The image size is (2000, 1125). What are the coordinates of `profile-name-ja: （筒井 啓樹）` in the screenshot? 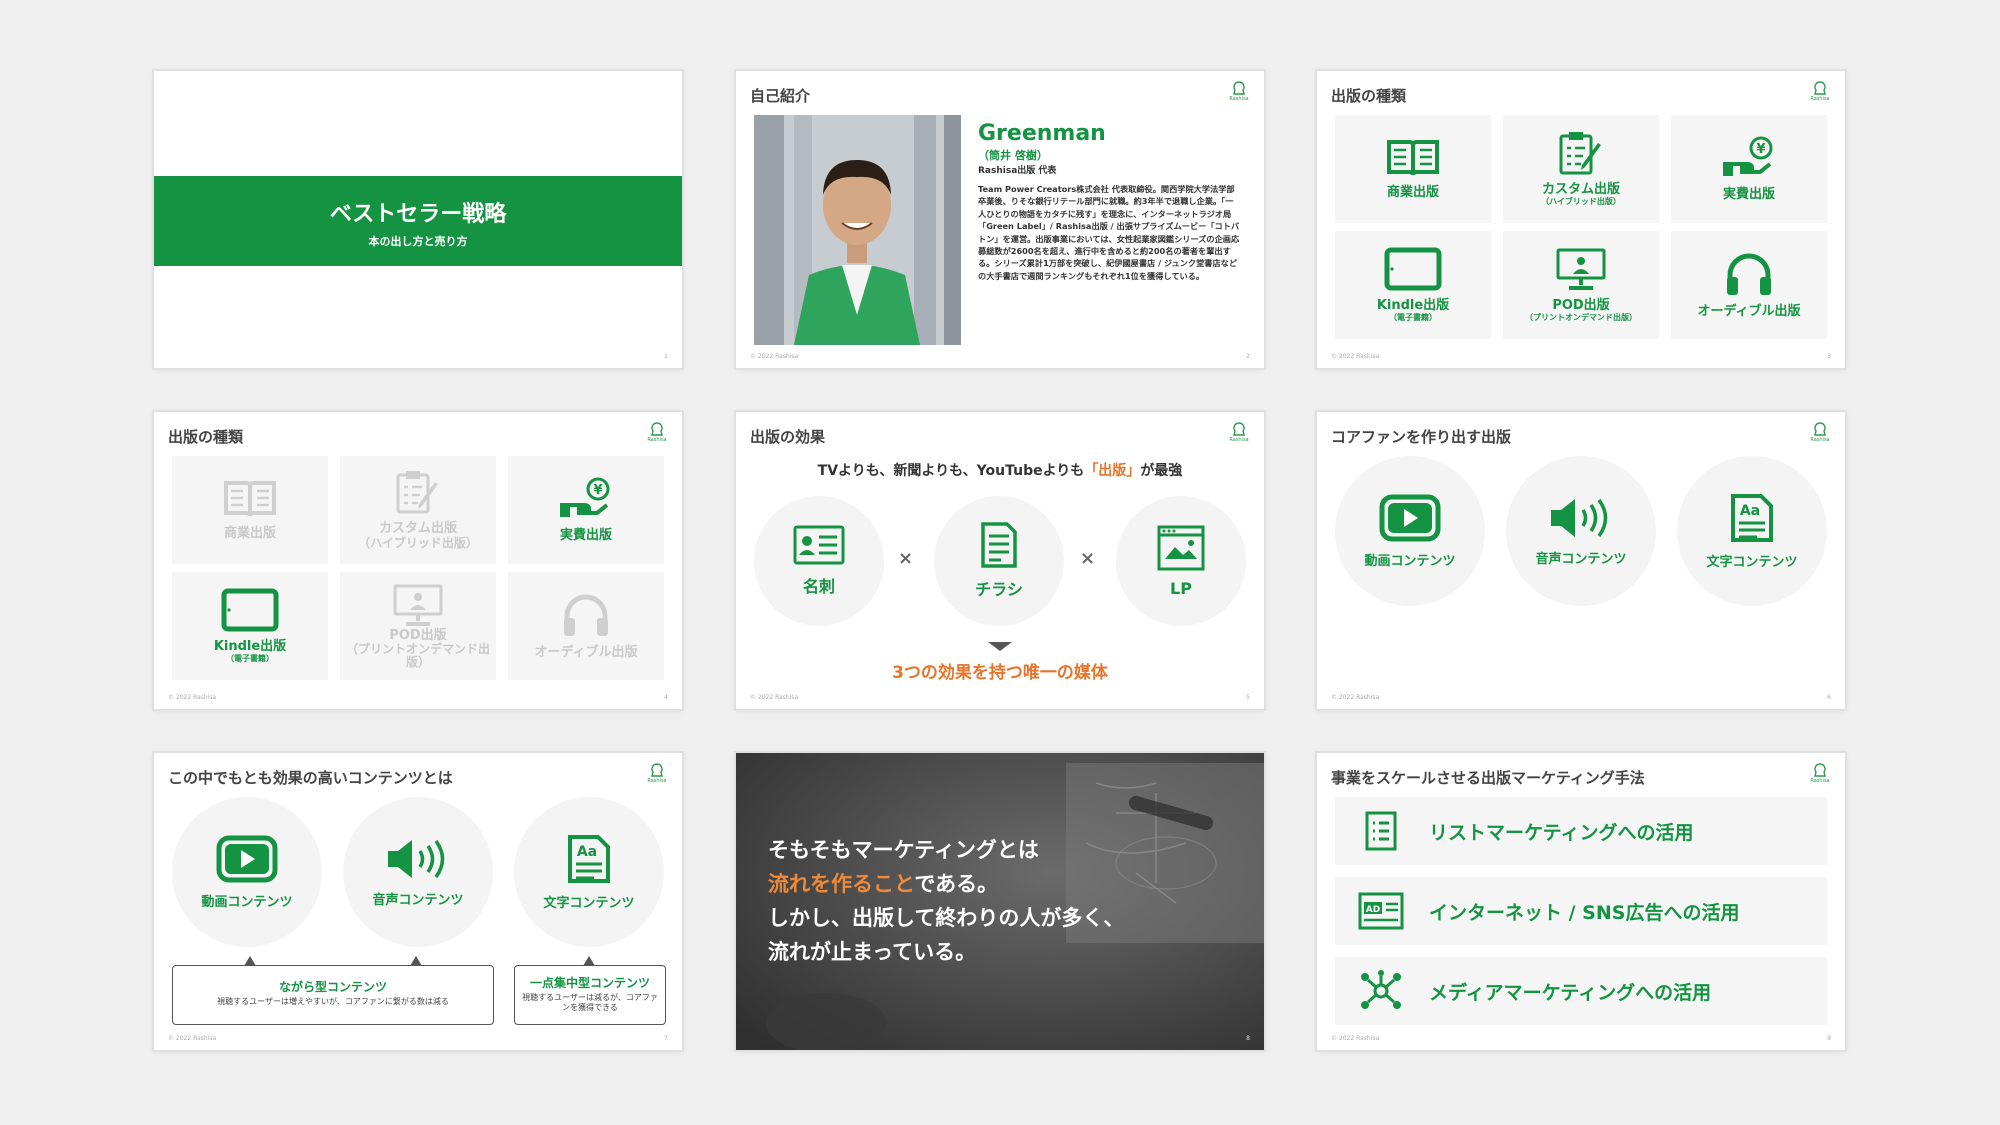 It's located at (1013, 155).